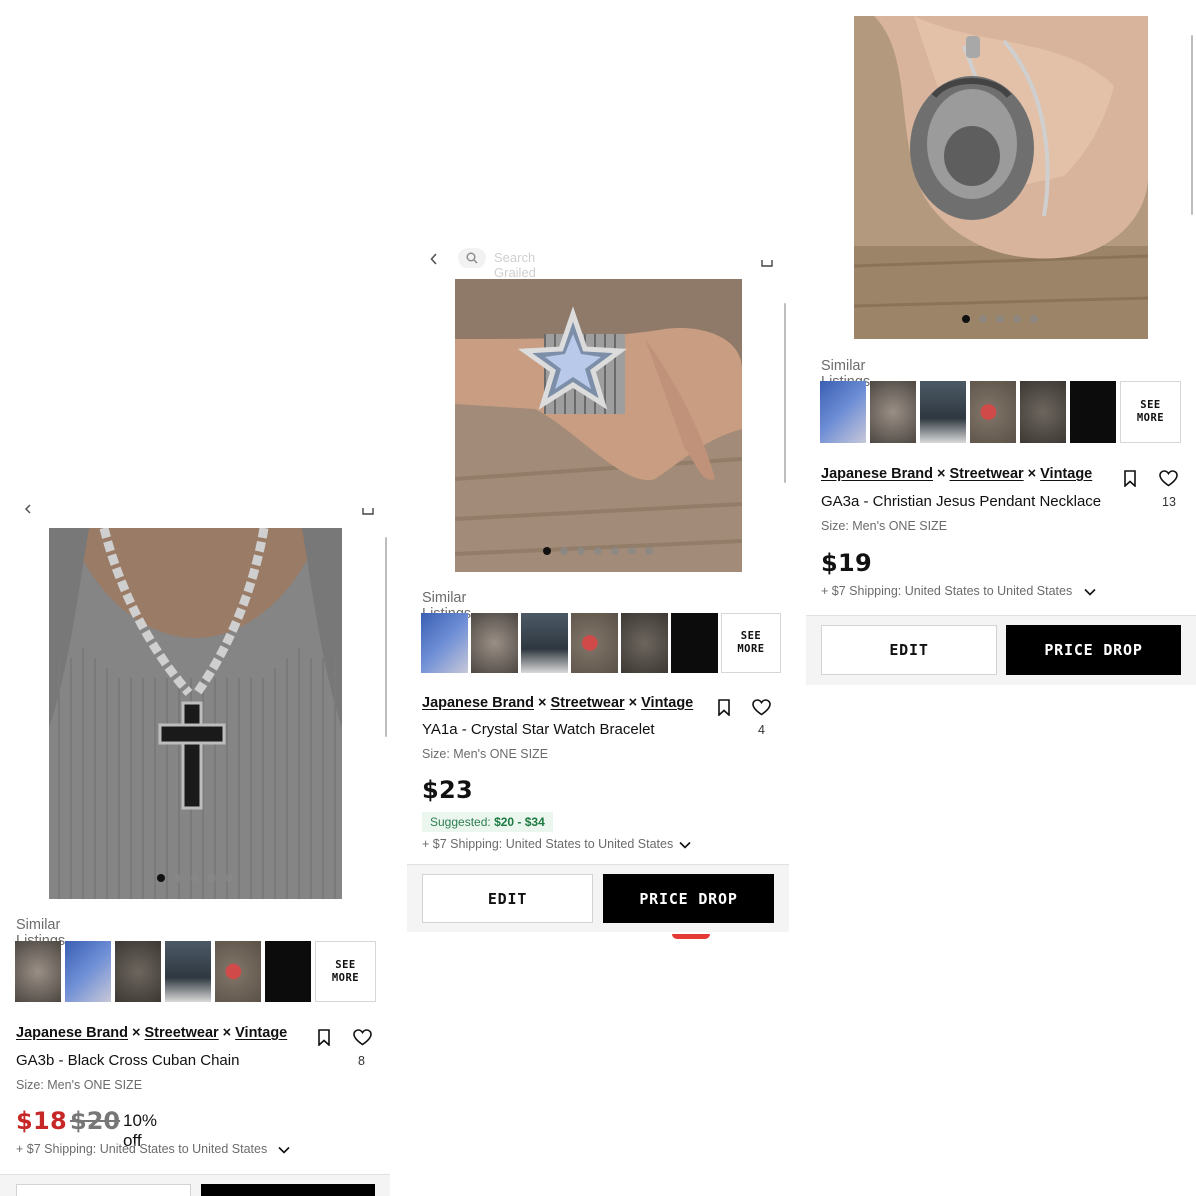 The image size is (1196, 1196). Describe the element at coordinates (487, 822) in the screenshot. I see `suggested-price-badge: Suggested: $20 - $34` at that location.